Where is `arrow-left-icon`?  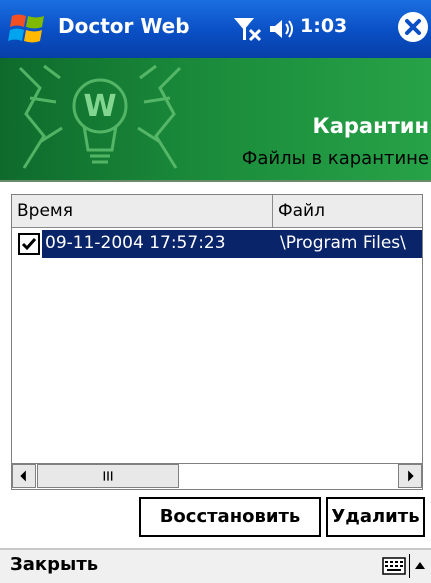
arrow-left-icon is located at coordinates (23, 476).